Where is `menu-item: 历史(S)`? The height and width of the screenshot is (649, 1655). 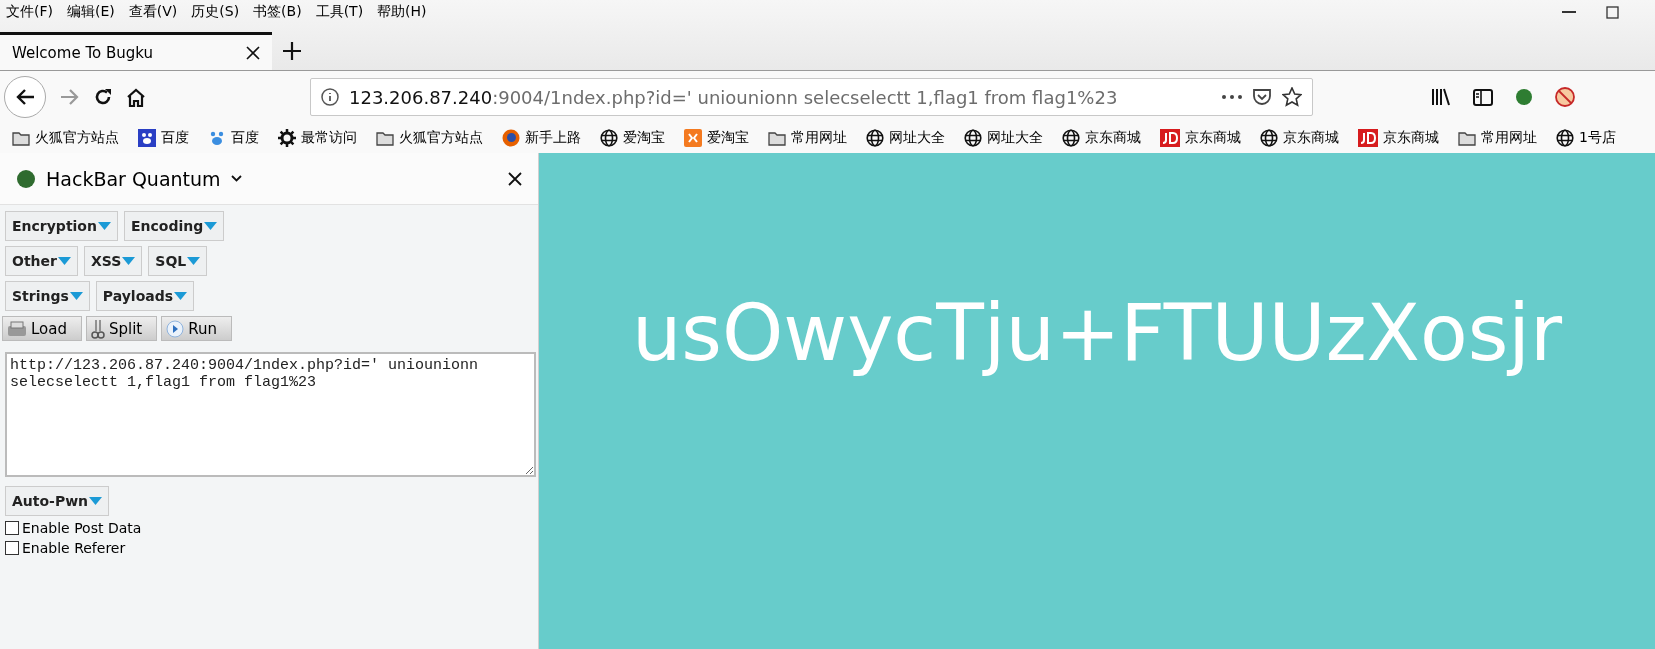
menu-item: 历史(S) is located at coordinates (215, 12).